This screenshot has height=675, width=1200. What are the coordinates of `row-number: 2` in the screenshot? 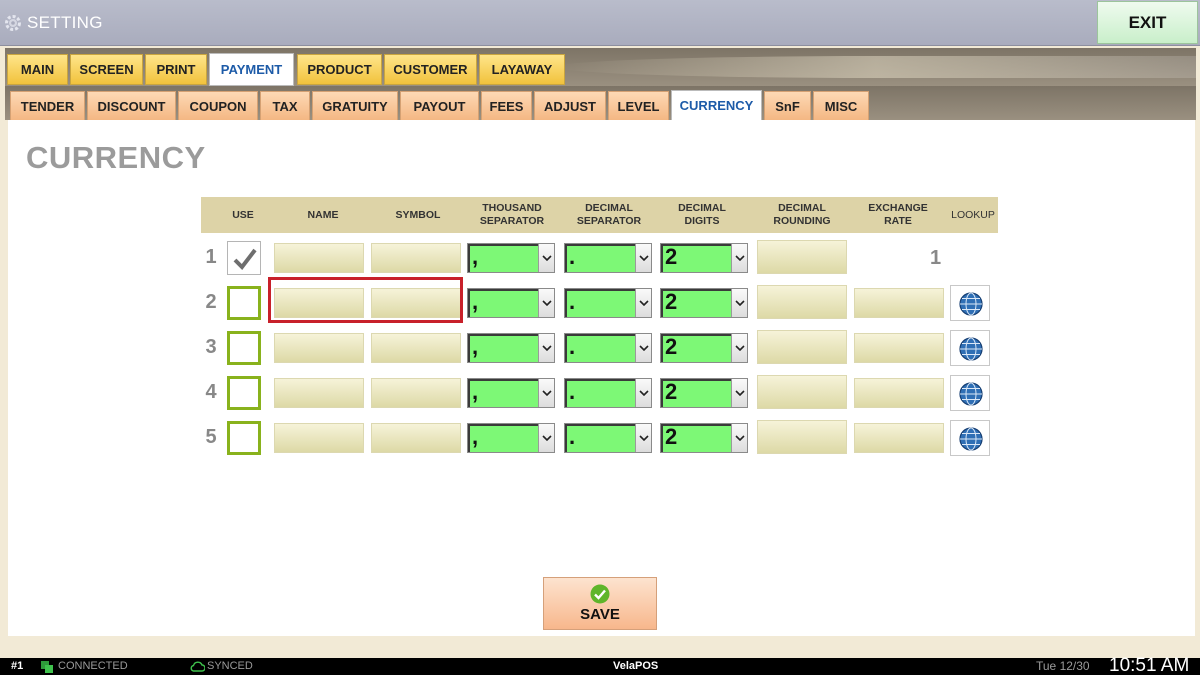 It's located at (211, 302).